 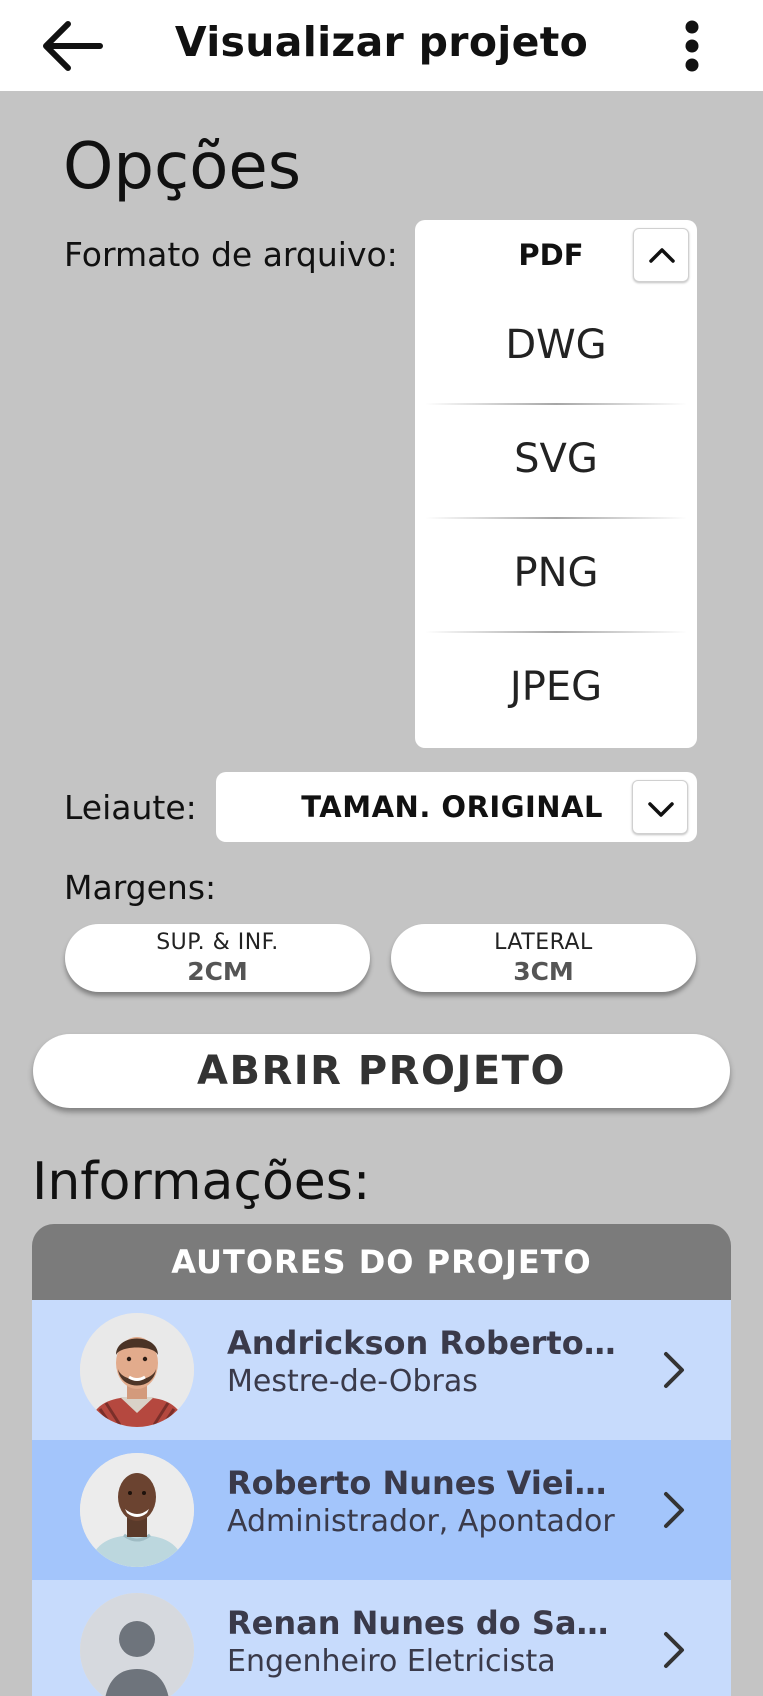 What do you see at coordinates (352, 1381) in the screenshot?
I see `author-role: Mestre-de-Obras` at bounding box center [352, 1381].